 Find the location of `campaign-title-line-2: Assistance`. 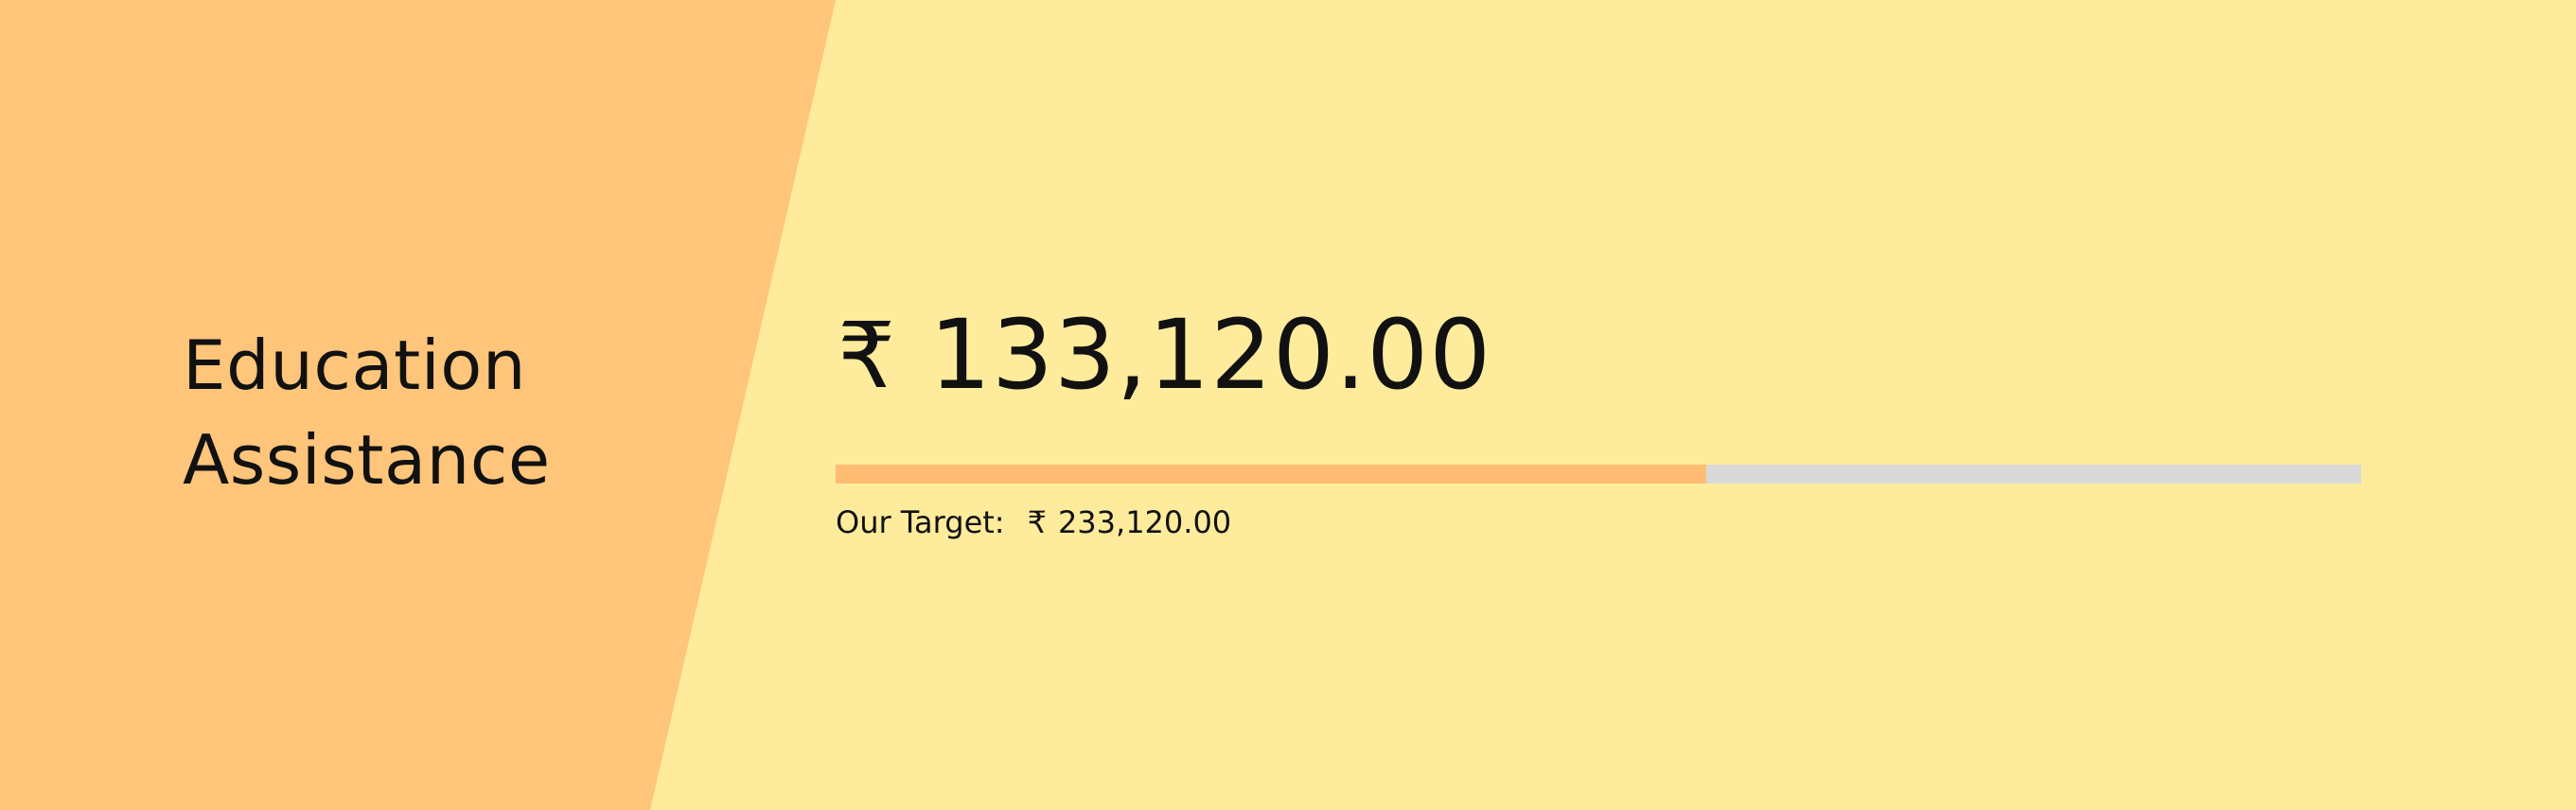

campaign-title-line-2: Assistance is located at coordinates (367, 460).